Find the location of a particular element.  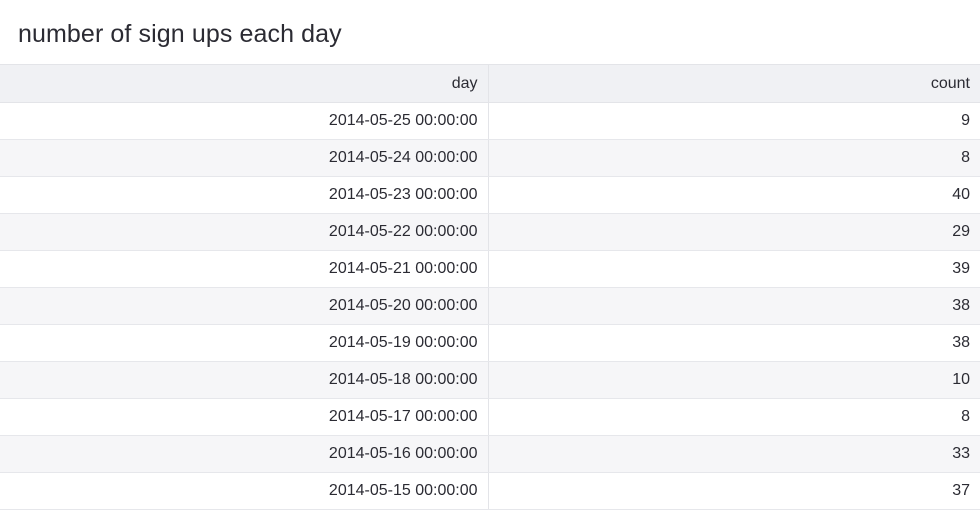

cell-count: 37 is located at coordinates (734, 491).